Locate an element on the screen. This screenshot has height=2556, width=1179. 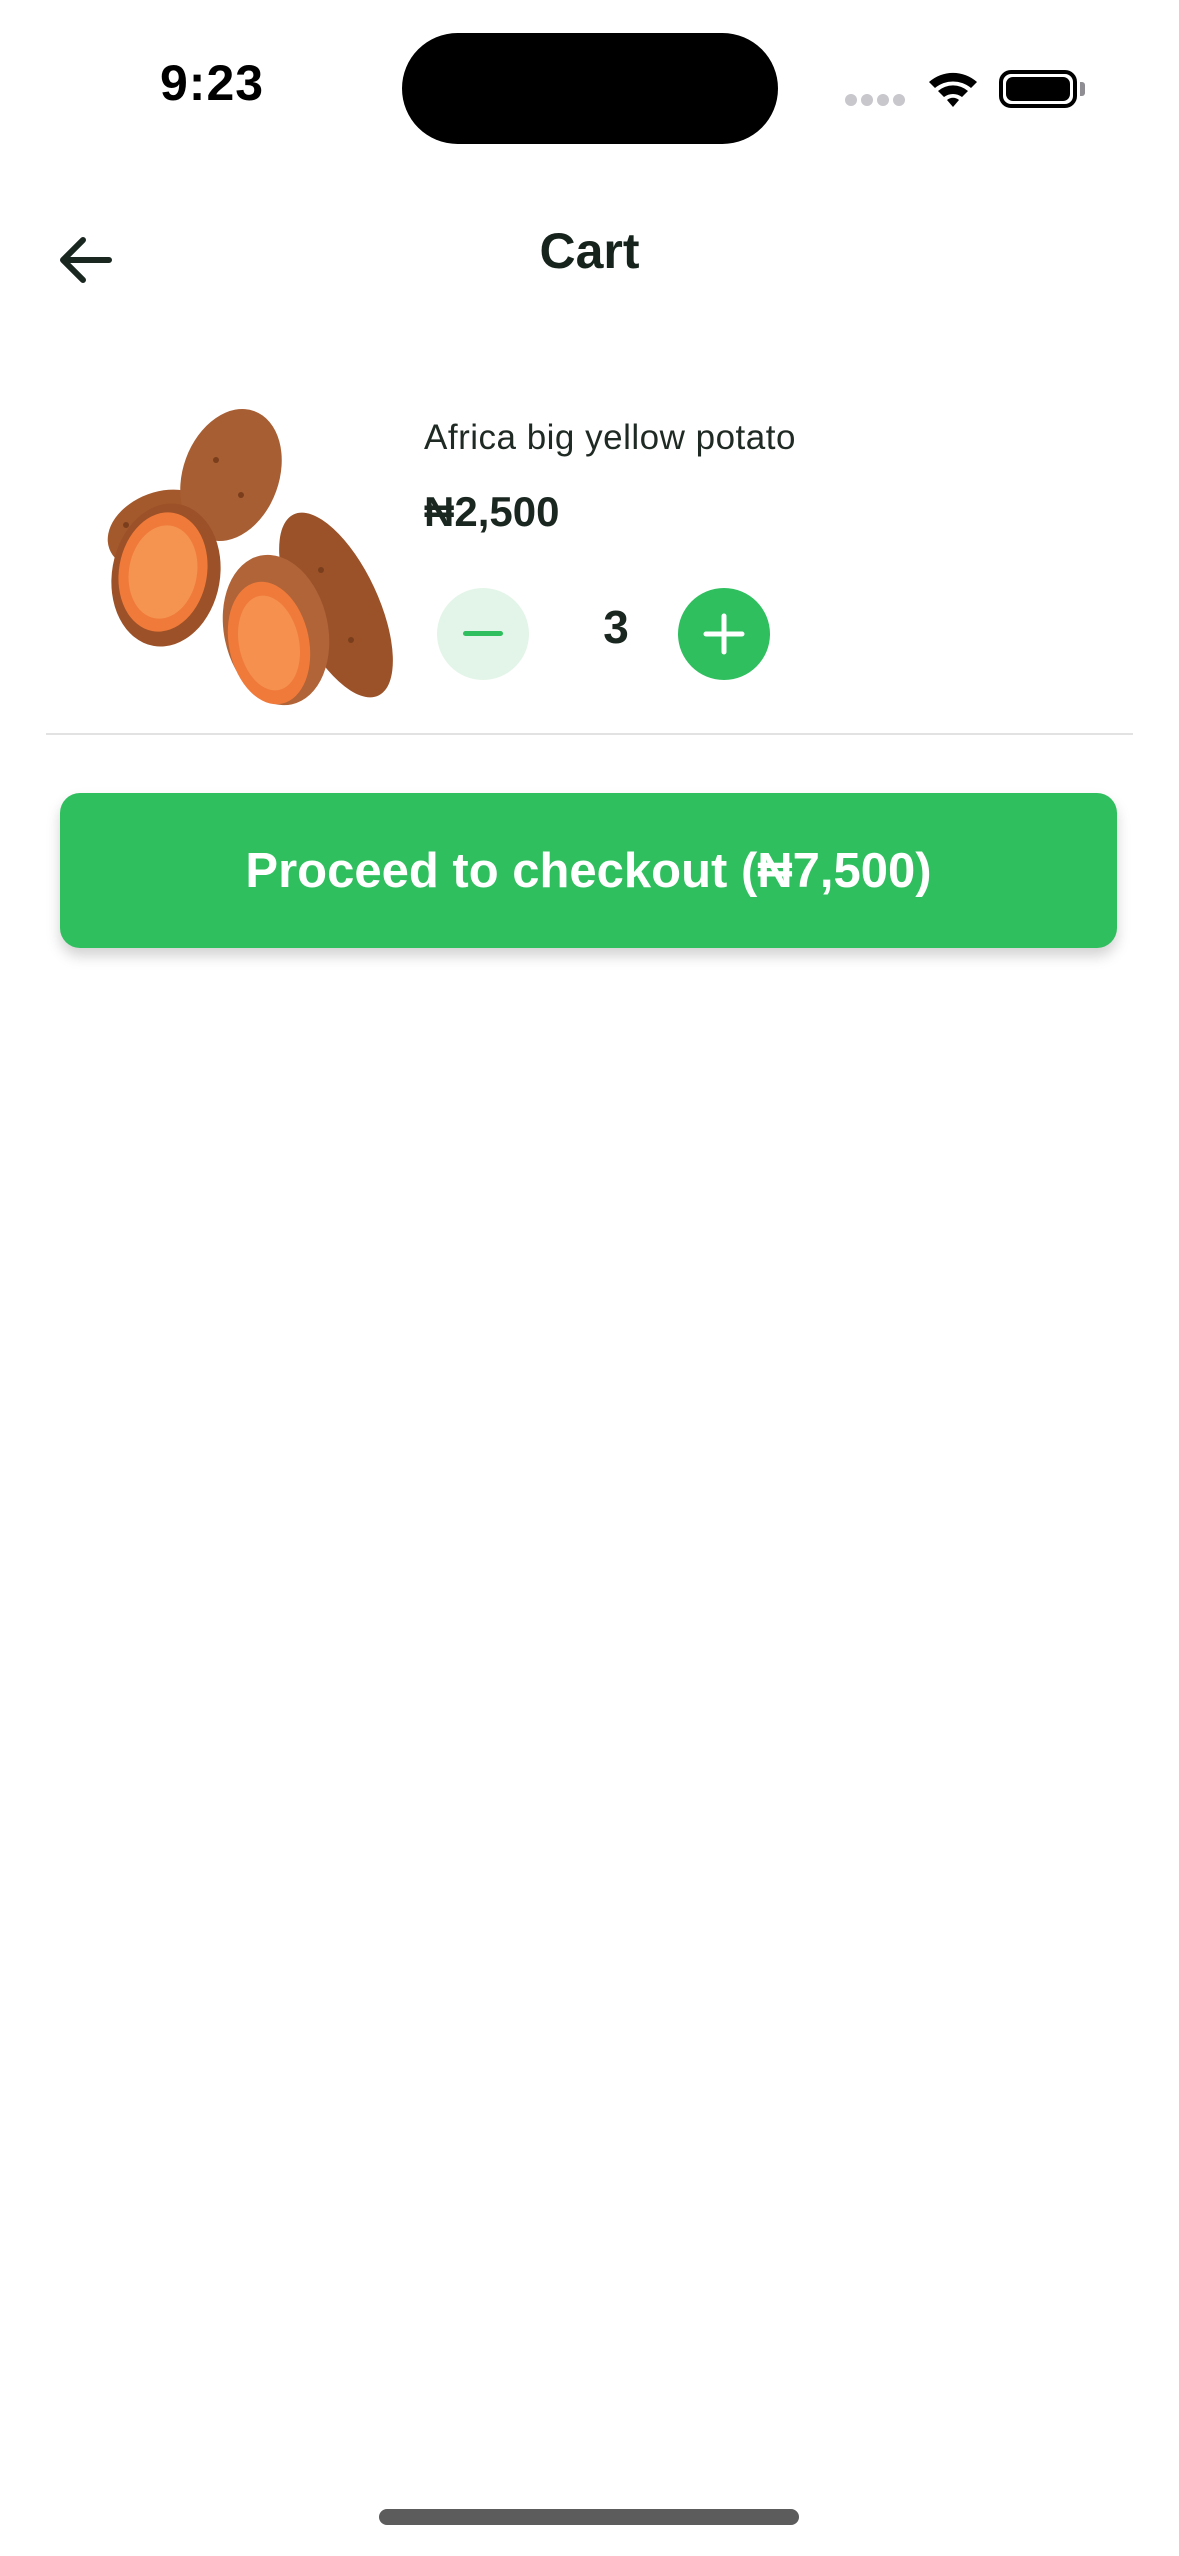
divider is located at coordinates (589, 734).